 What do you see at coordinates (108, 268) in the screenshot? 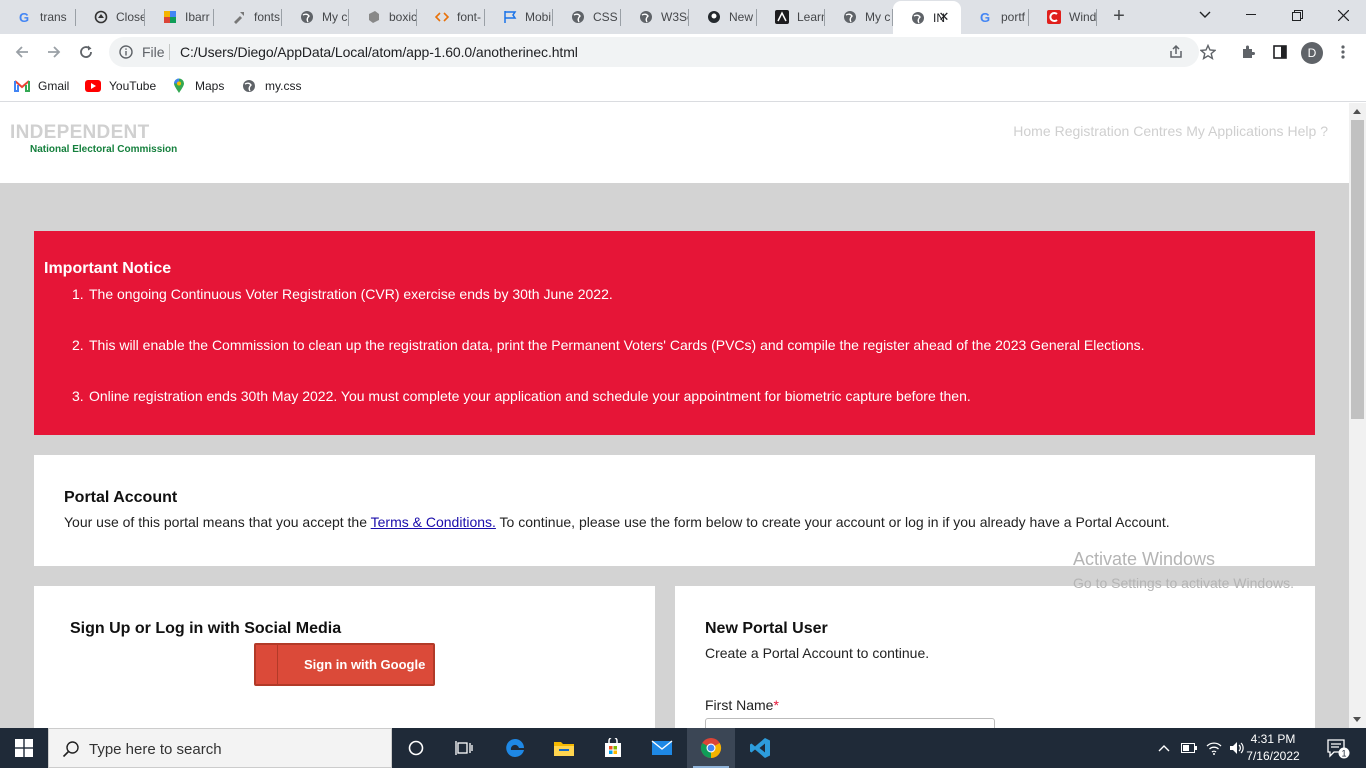
I see `notice-title: Important Notice` at bounding box center [108, 268].